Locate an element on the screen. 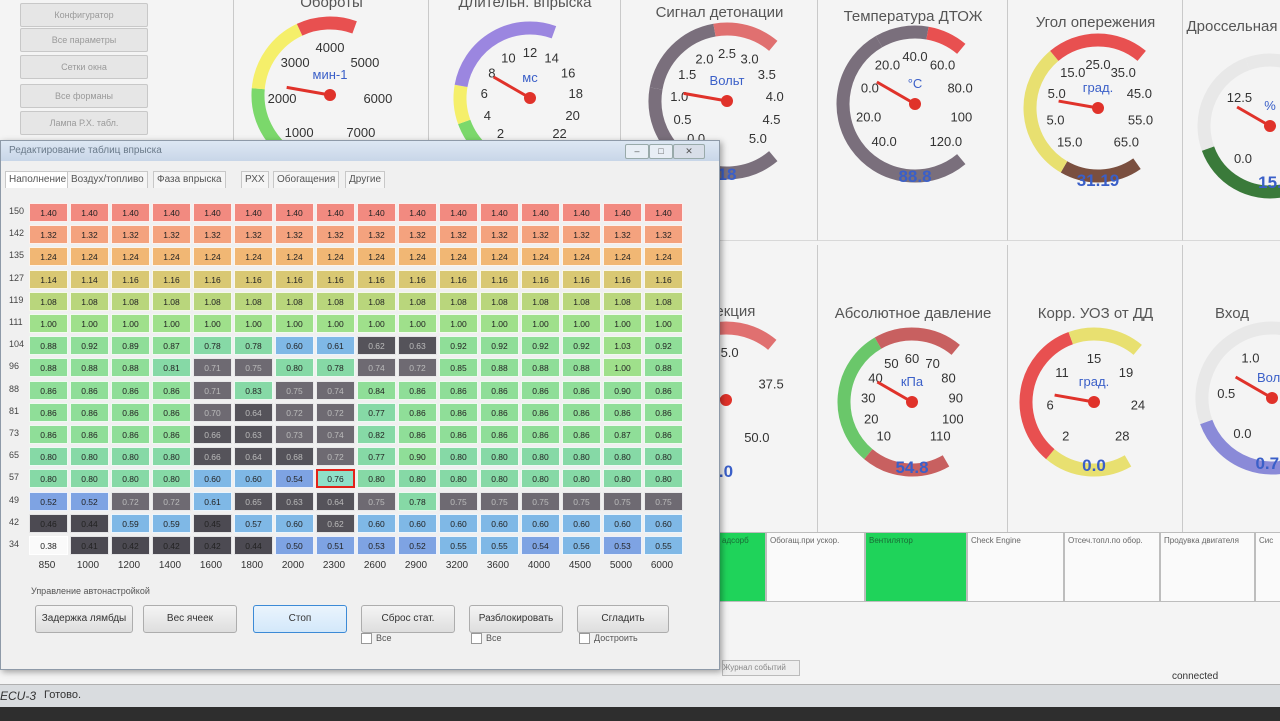 The image size is (1280, 721). table-cell: 0.78 is located at coordinates (335, 368).